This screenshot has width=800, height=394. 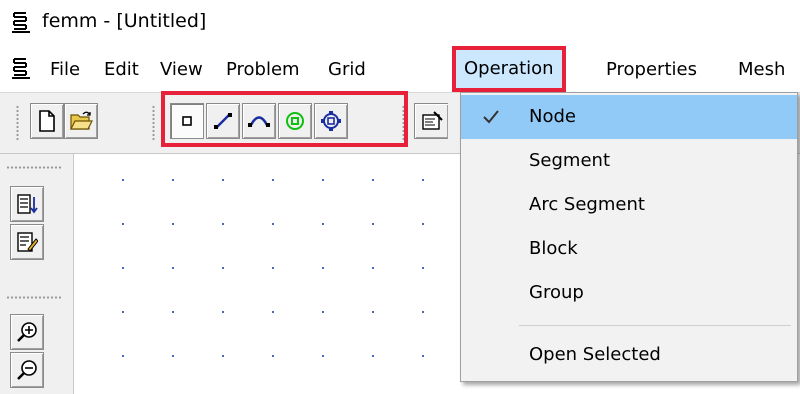 I want to click on block-label-list-button, so click(x=27, y=204).